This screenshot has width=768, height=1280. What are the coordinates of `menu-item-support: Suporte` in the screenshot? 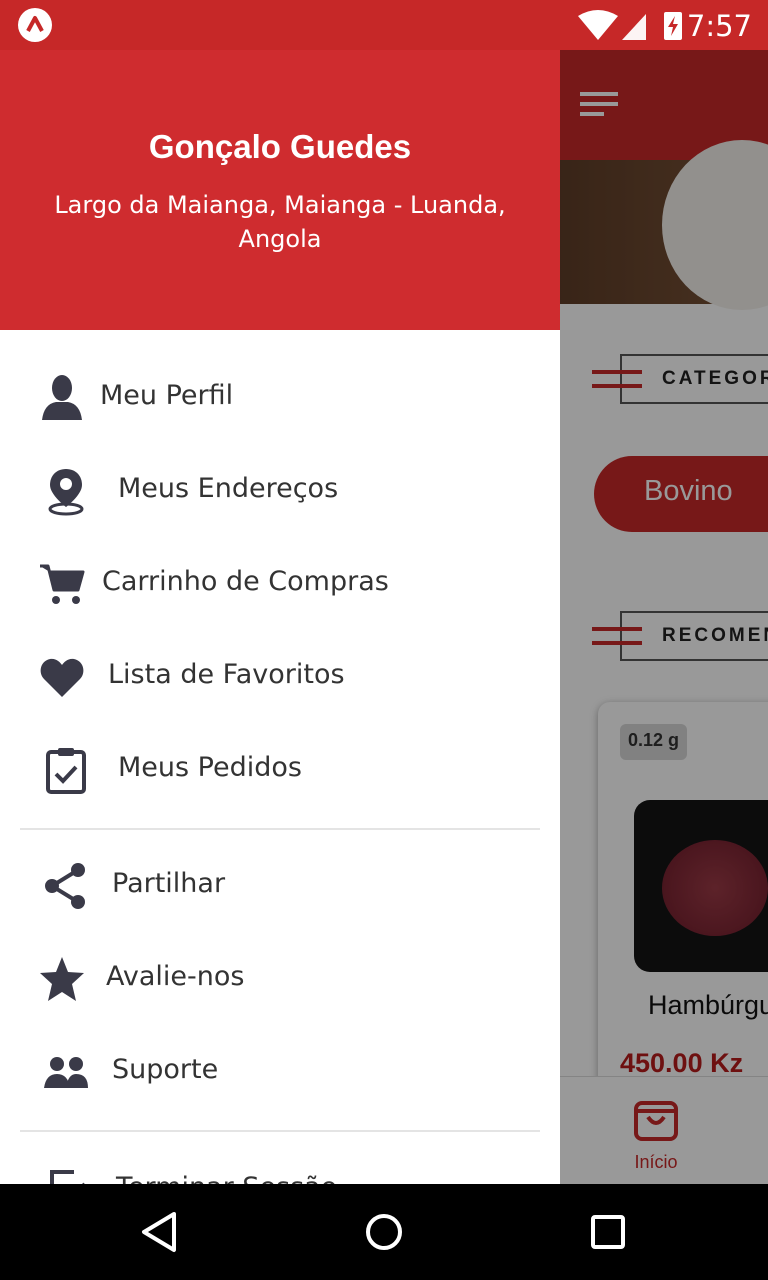 It's located at (280, 1072).